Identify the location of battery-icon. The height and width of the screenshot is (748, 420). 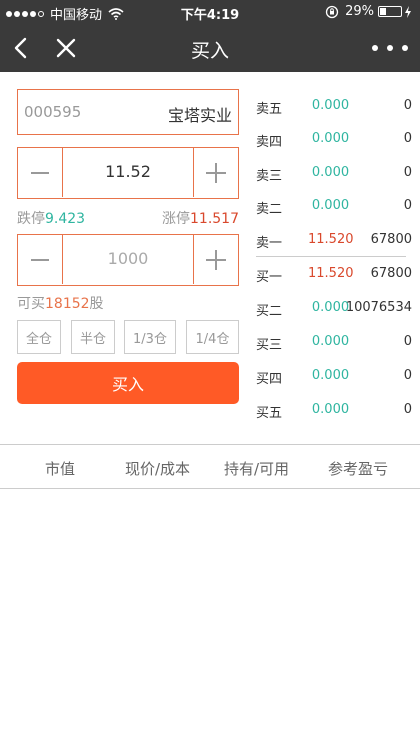
(390, 11).